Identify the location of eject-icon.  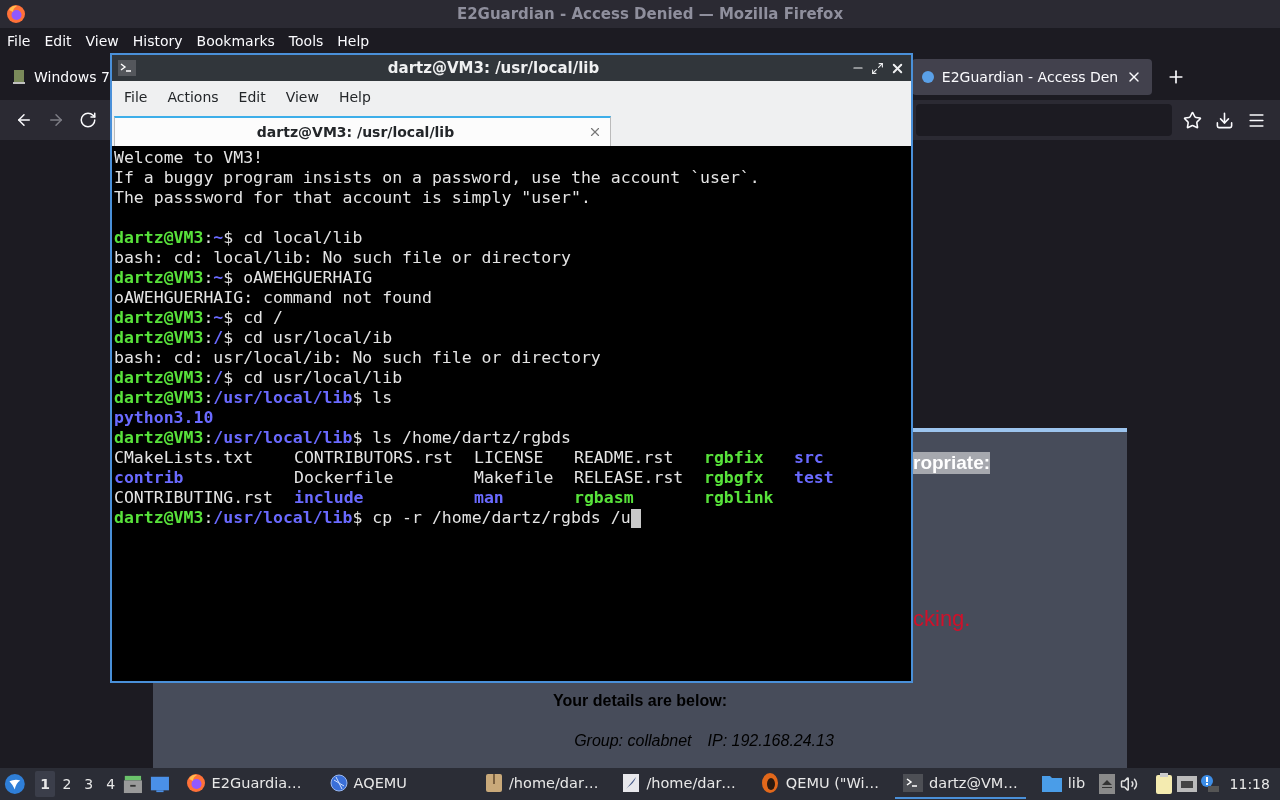
(1107, 784).